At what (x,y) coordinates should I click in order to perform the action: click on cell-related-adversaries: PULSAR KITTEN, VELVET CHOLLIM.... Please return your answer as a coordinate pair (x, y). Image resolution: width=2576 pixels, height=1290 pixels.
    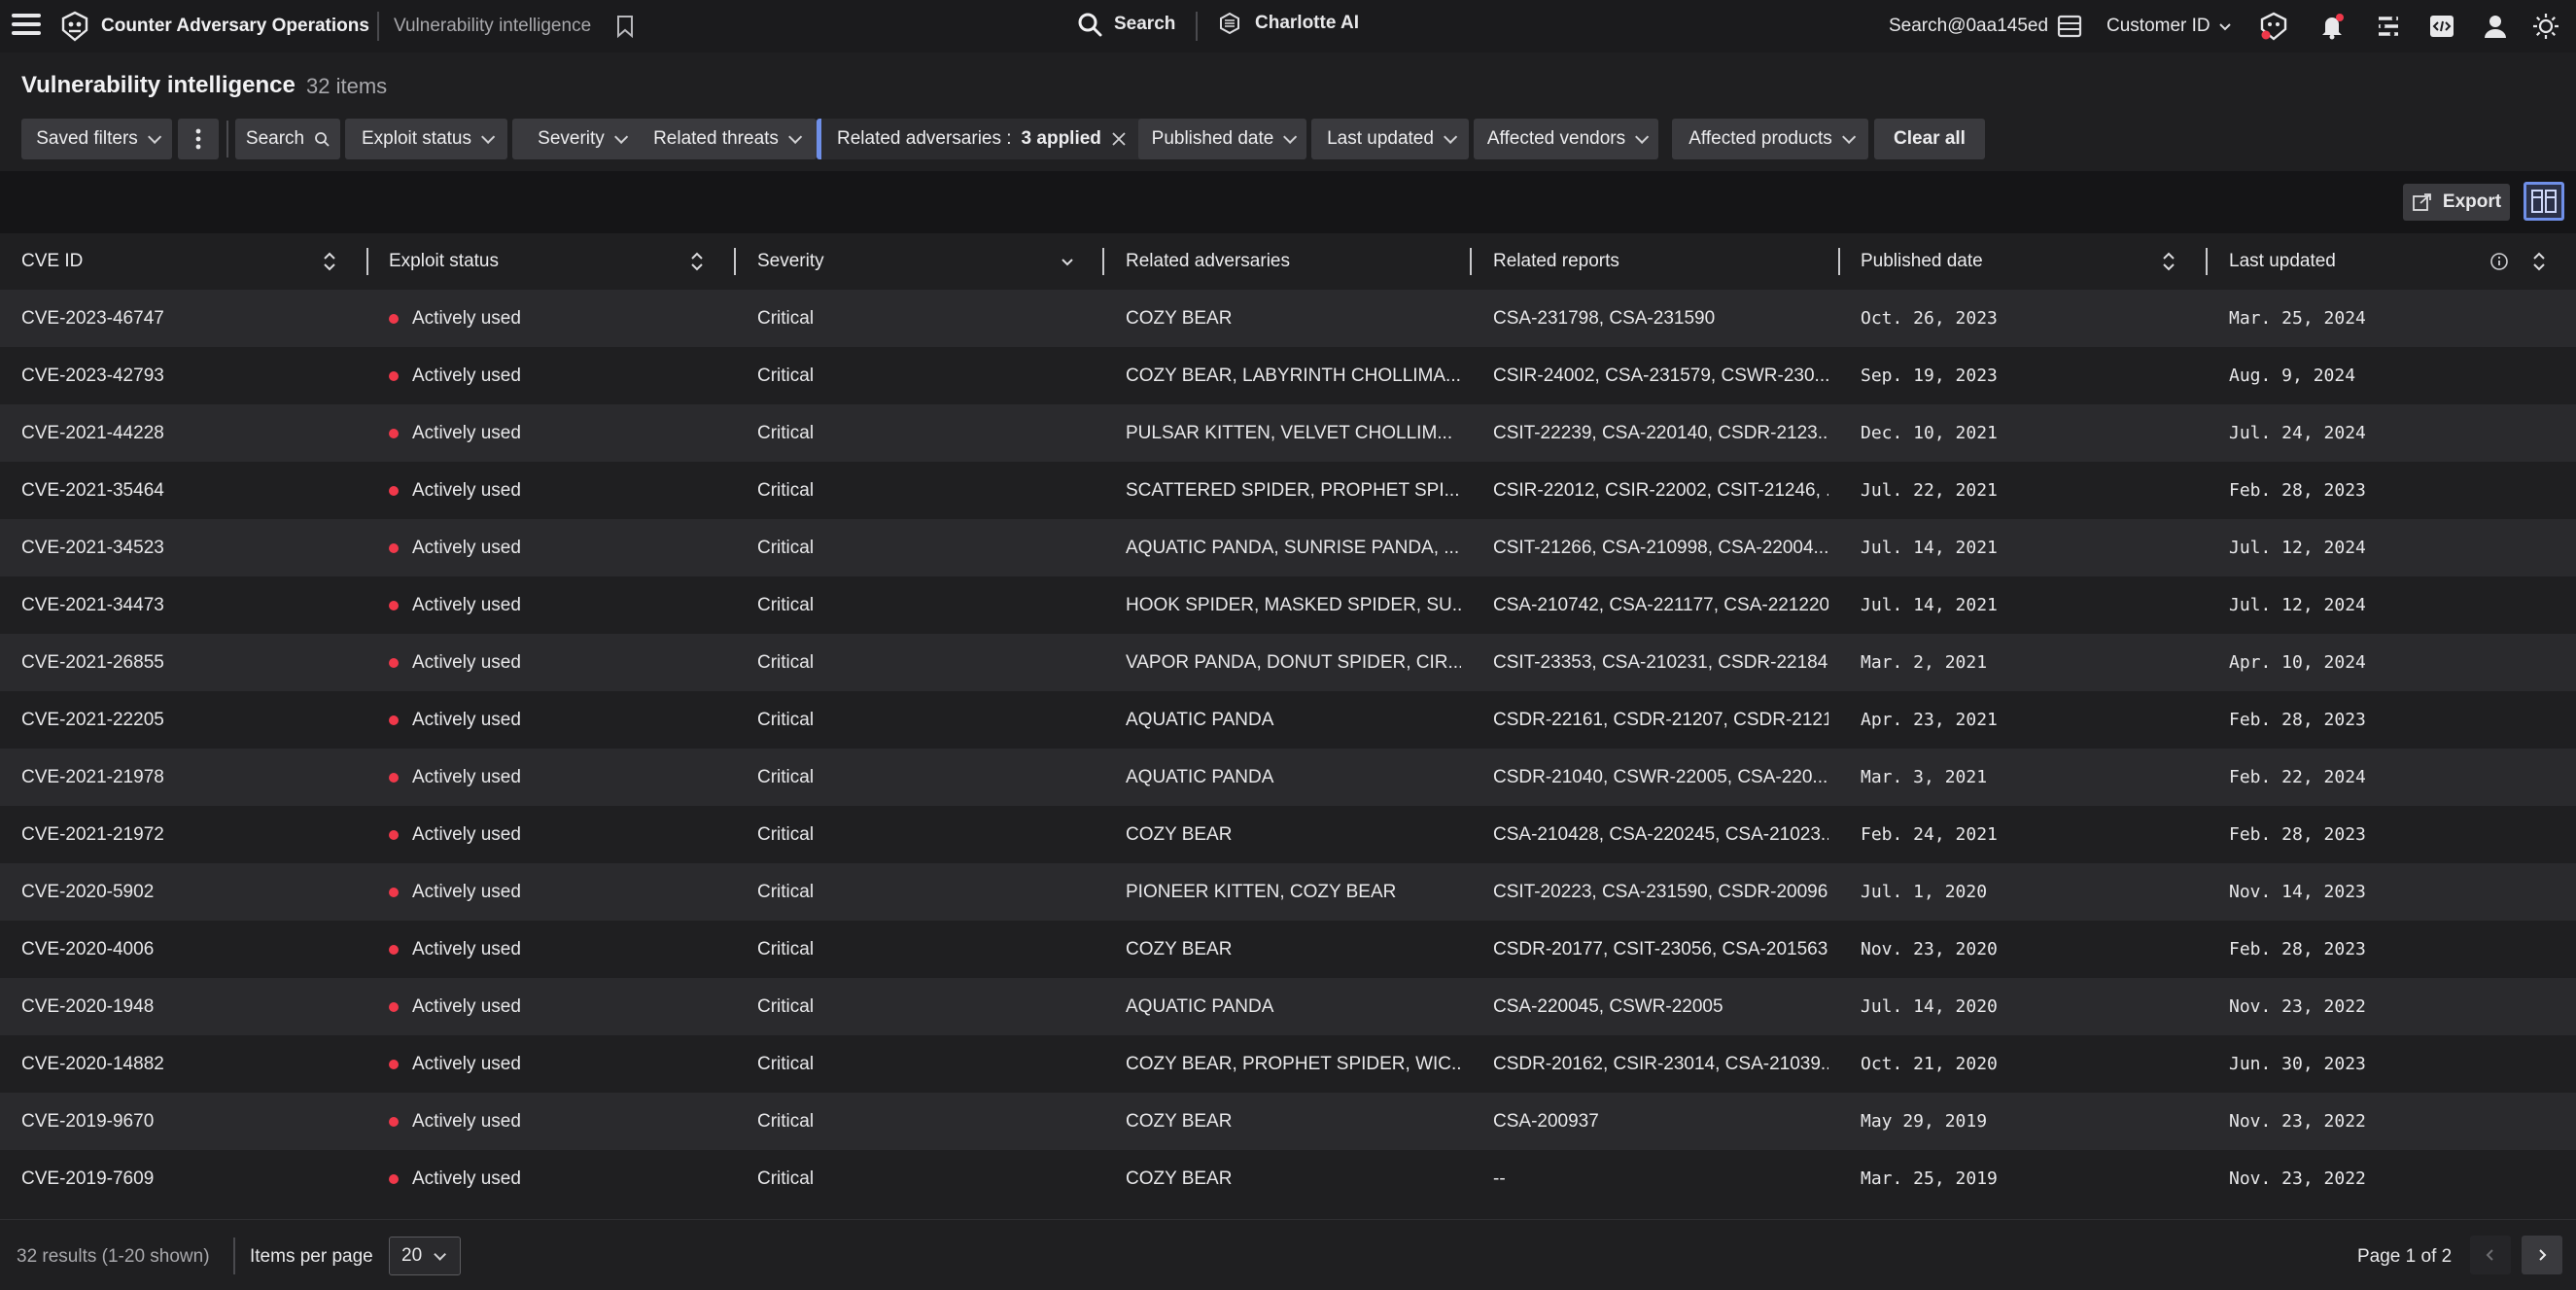
    Looking at the image, I should click on (1293, 433).